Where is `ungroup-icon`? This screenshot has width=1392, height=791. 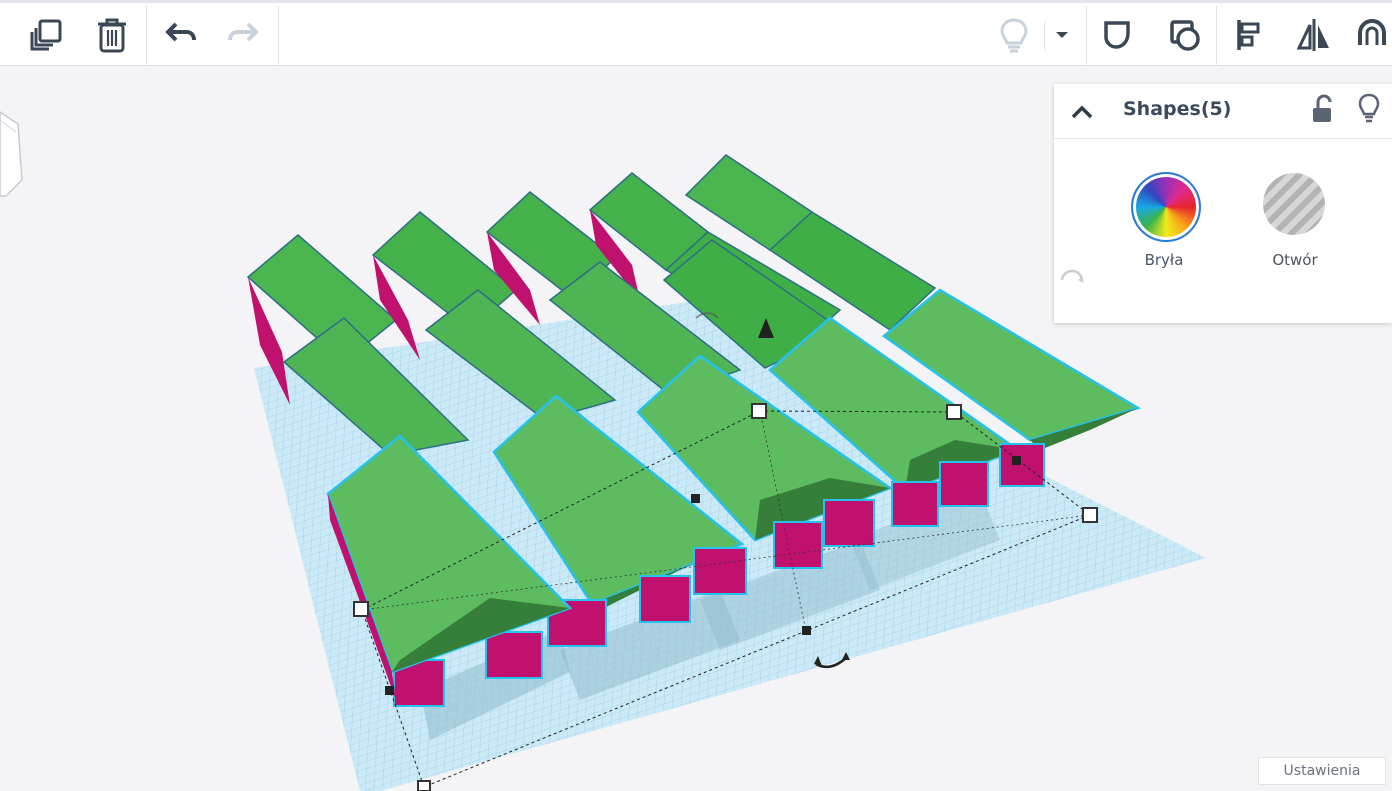
ungroup-icon is located at coordinates (1184, 35).